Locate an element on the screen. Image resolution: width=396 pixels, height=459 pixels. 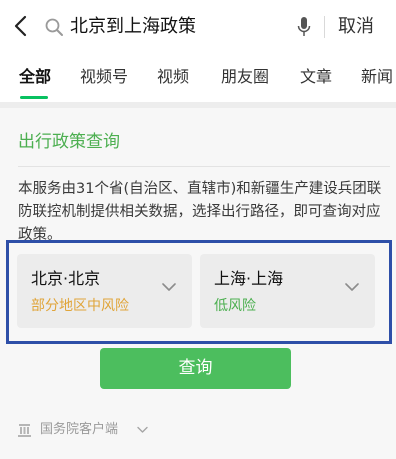
tab-all: 全部 is located at coordinates (35, 77).